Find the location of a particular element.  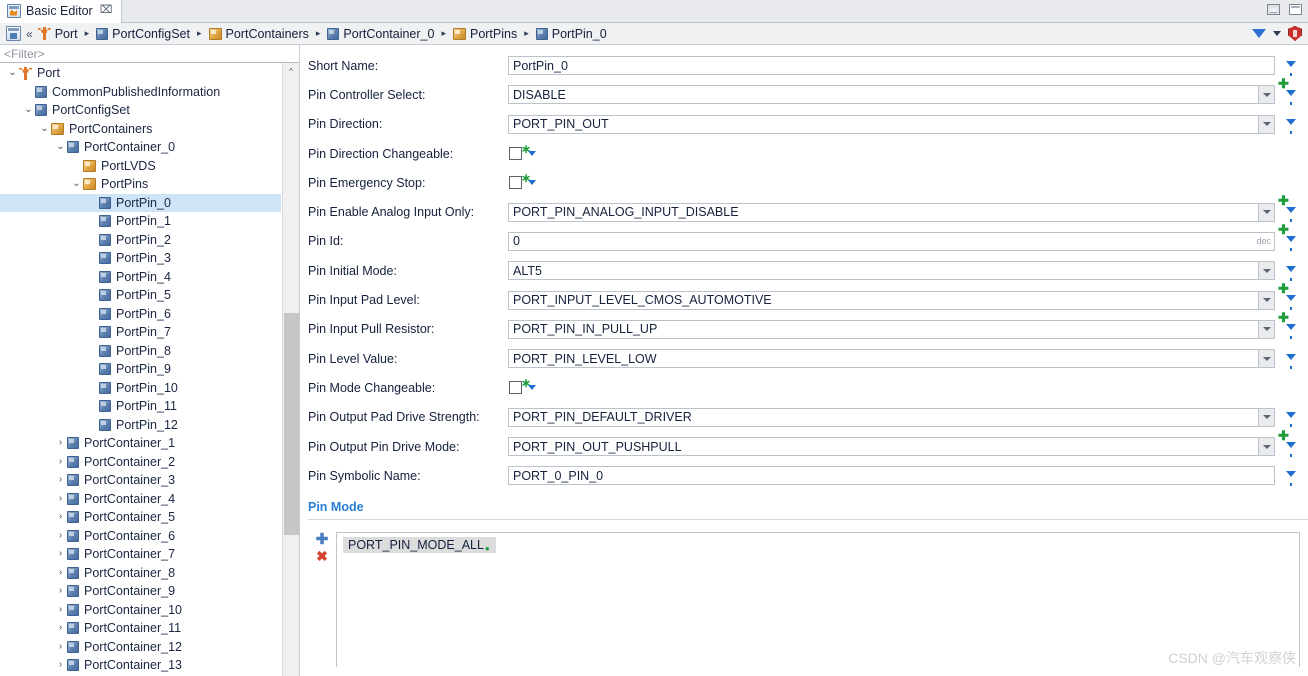

tree-item-portcontainers: ⌄ PortContainers is located at coordinates (140, 129).